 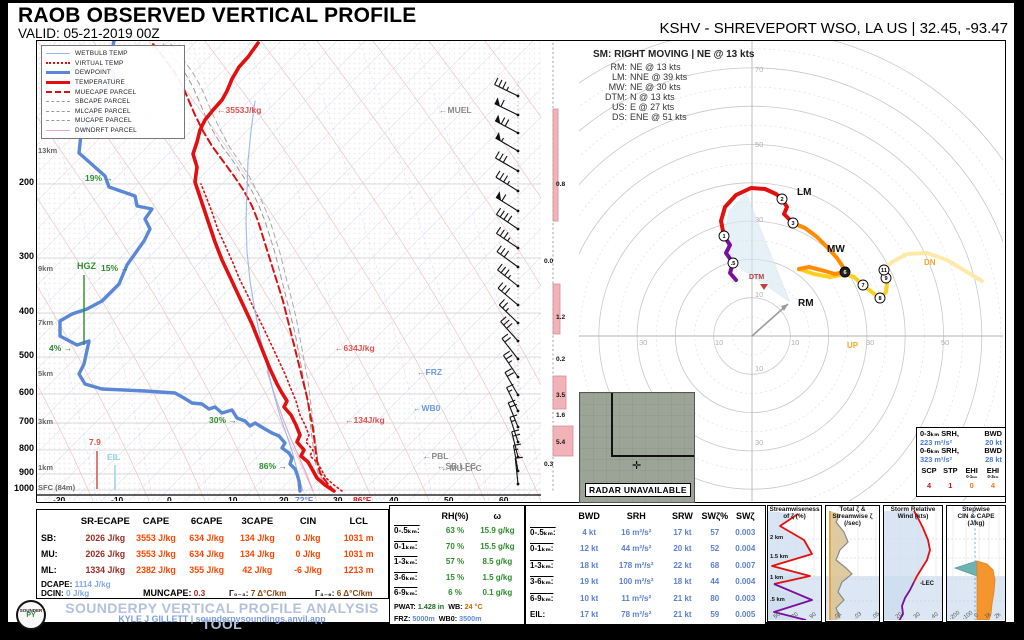 What do you see at coordinates (659, 77) in the screenshot?
I see `storm-motion-value: NNE @ 39 kts` at bounding box center [659, 77].